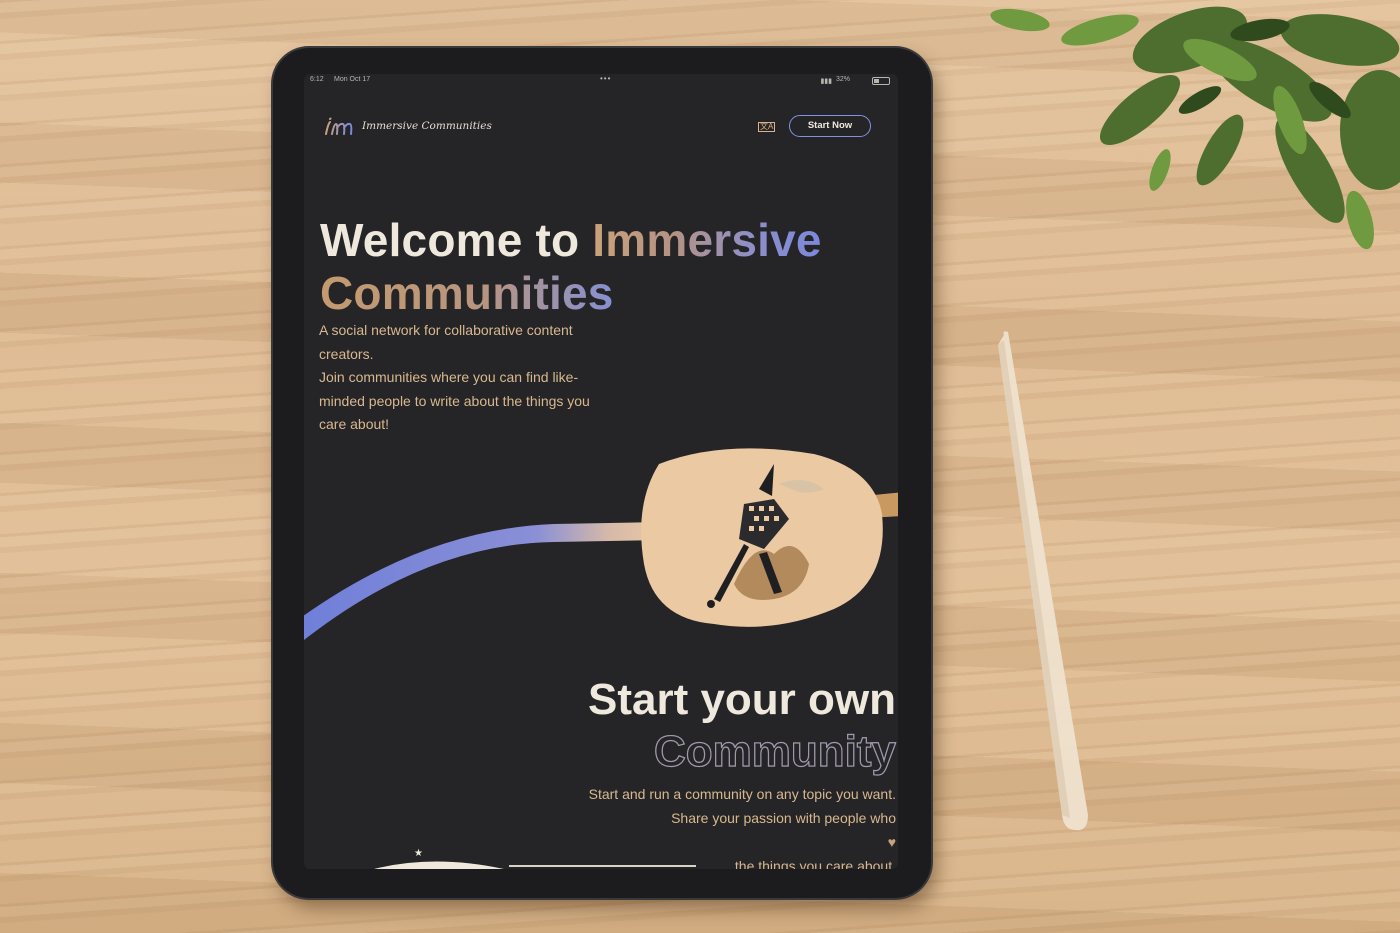 The width and height of the screenshot is (1400, 933). I want to click on status-date: Mon Oct 17, so click(352, 79).